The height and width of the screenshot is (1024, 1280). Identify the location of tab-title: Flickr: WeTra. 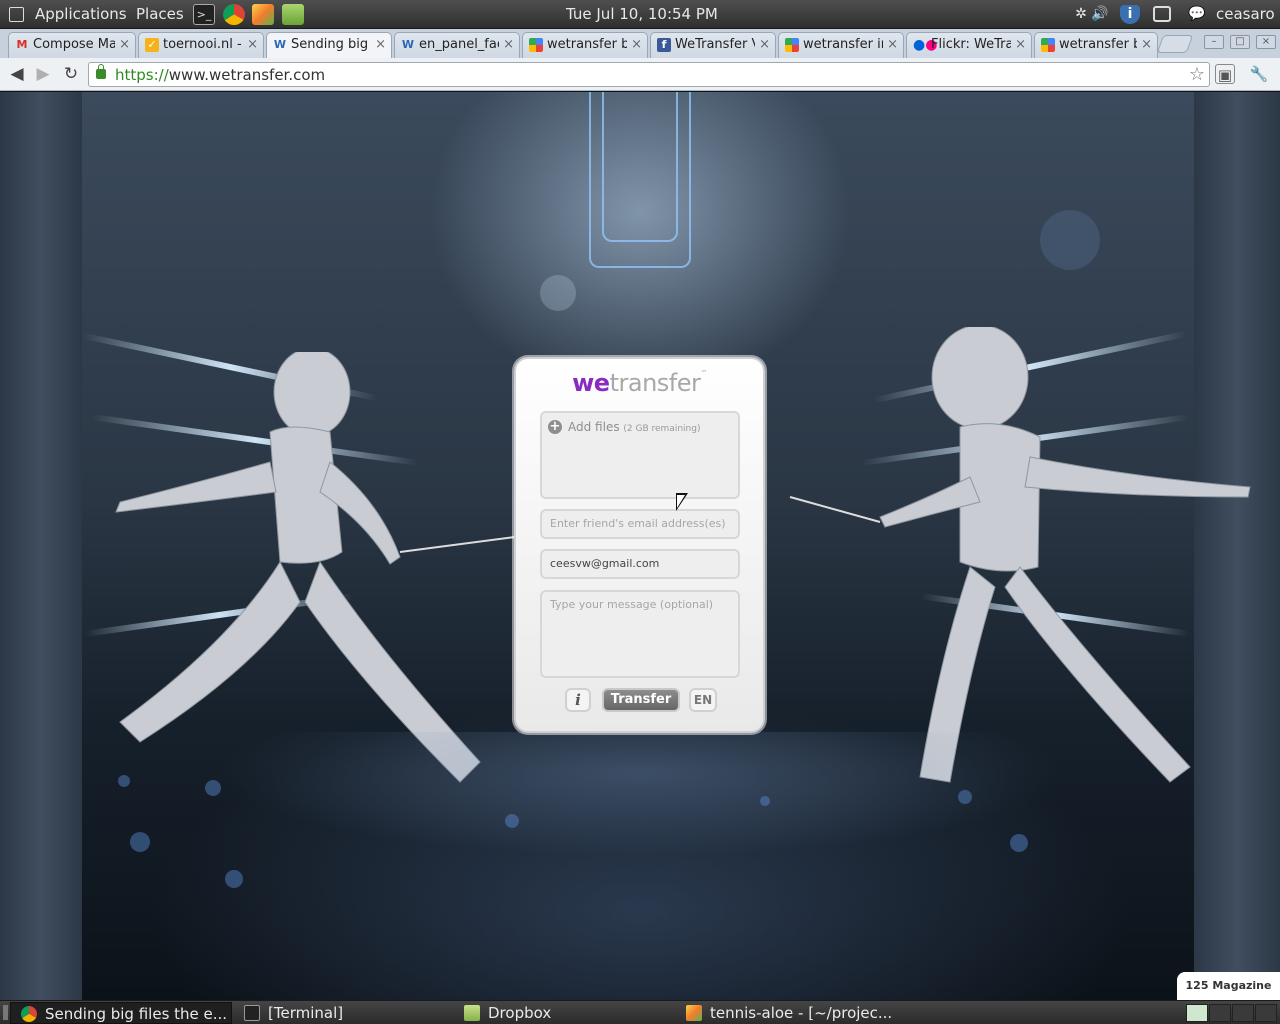
(971, 44).